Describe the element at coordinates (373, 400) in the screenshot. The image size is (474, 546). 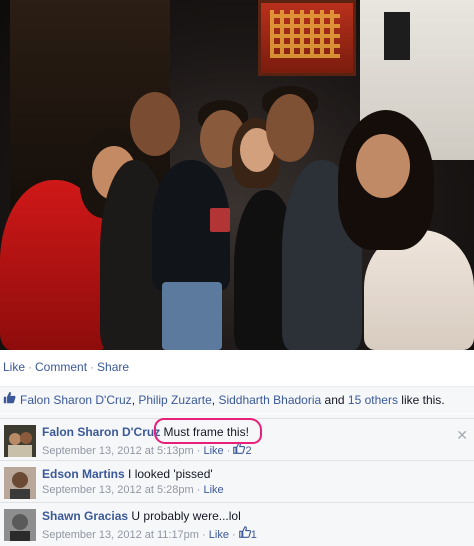
I see `likes-others-link: 15 others` at that location.